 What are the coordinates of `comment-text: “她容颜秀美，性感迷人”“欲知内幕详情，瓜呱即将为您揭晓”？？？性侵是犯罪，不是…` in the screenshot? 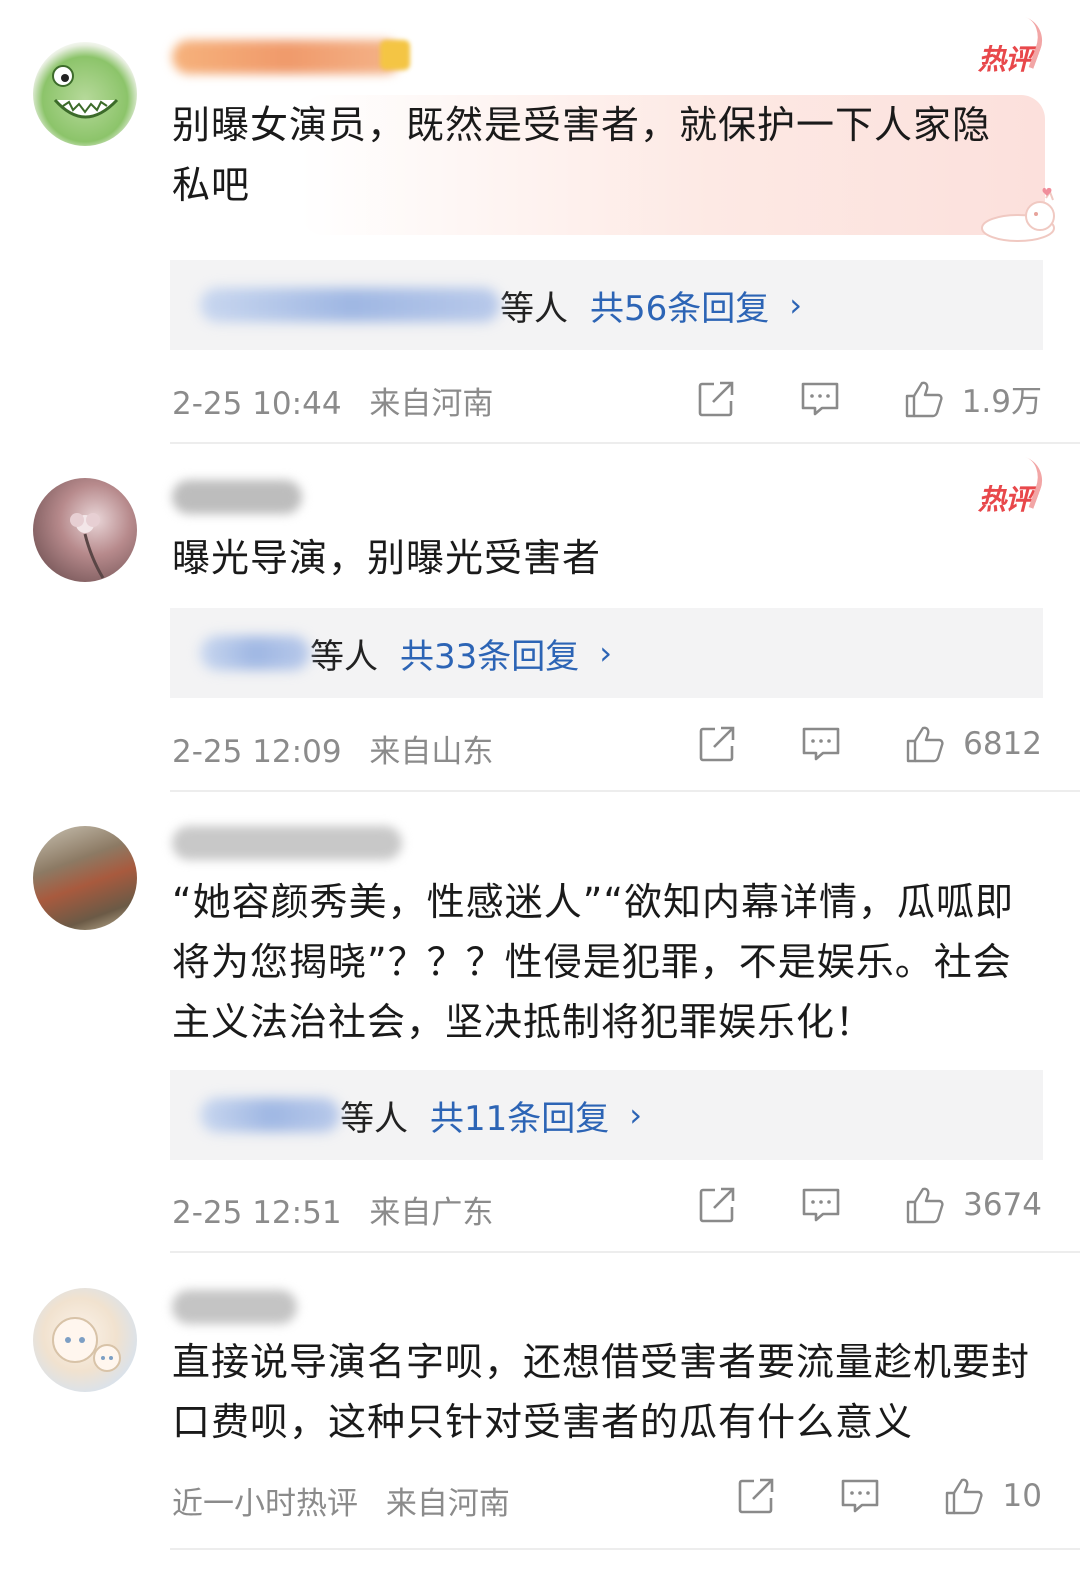 It's located at (593, 962).